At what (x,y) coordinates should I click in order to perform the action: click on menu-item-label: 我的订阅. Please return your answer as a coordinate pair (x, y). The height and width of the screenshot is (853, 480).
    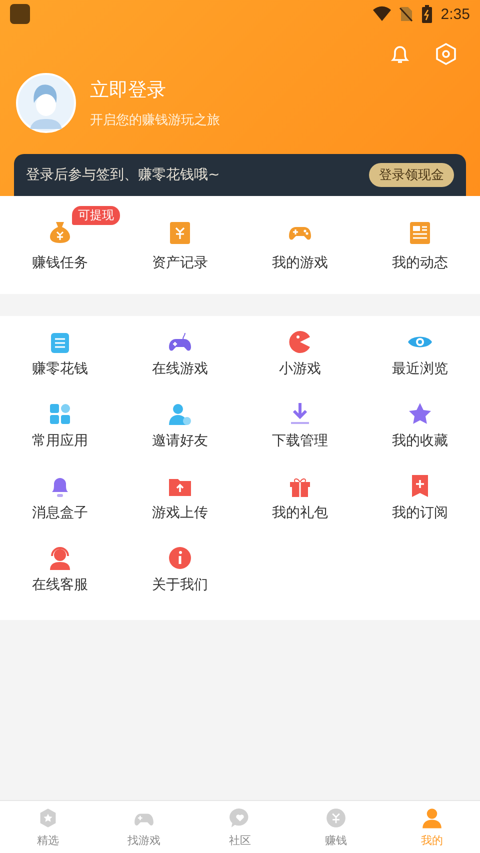
    Looking at the image, I should click on (420, 513).